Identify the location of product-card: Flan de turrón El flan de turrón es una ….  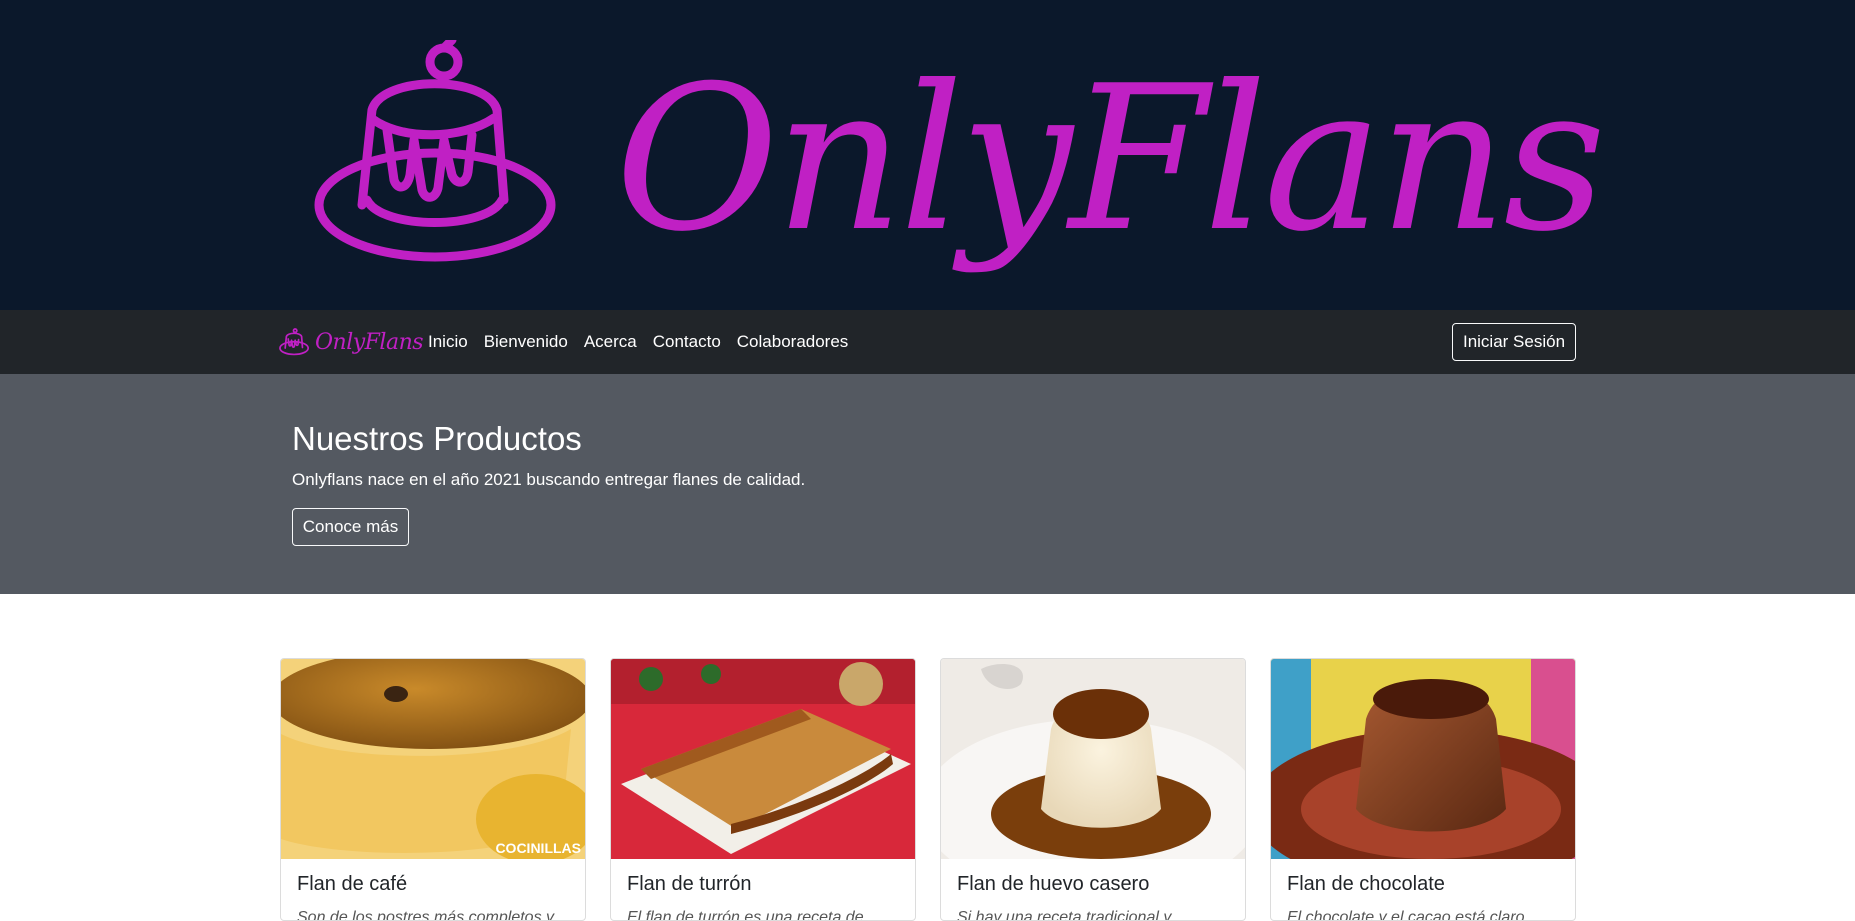
(763, 789).